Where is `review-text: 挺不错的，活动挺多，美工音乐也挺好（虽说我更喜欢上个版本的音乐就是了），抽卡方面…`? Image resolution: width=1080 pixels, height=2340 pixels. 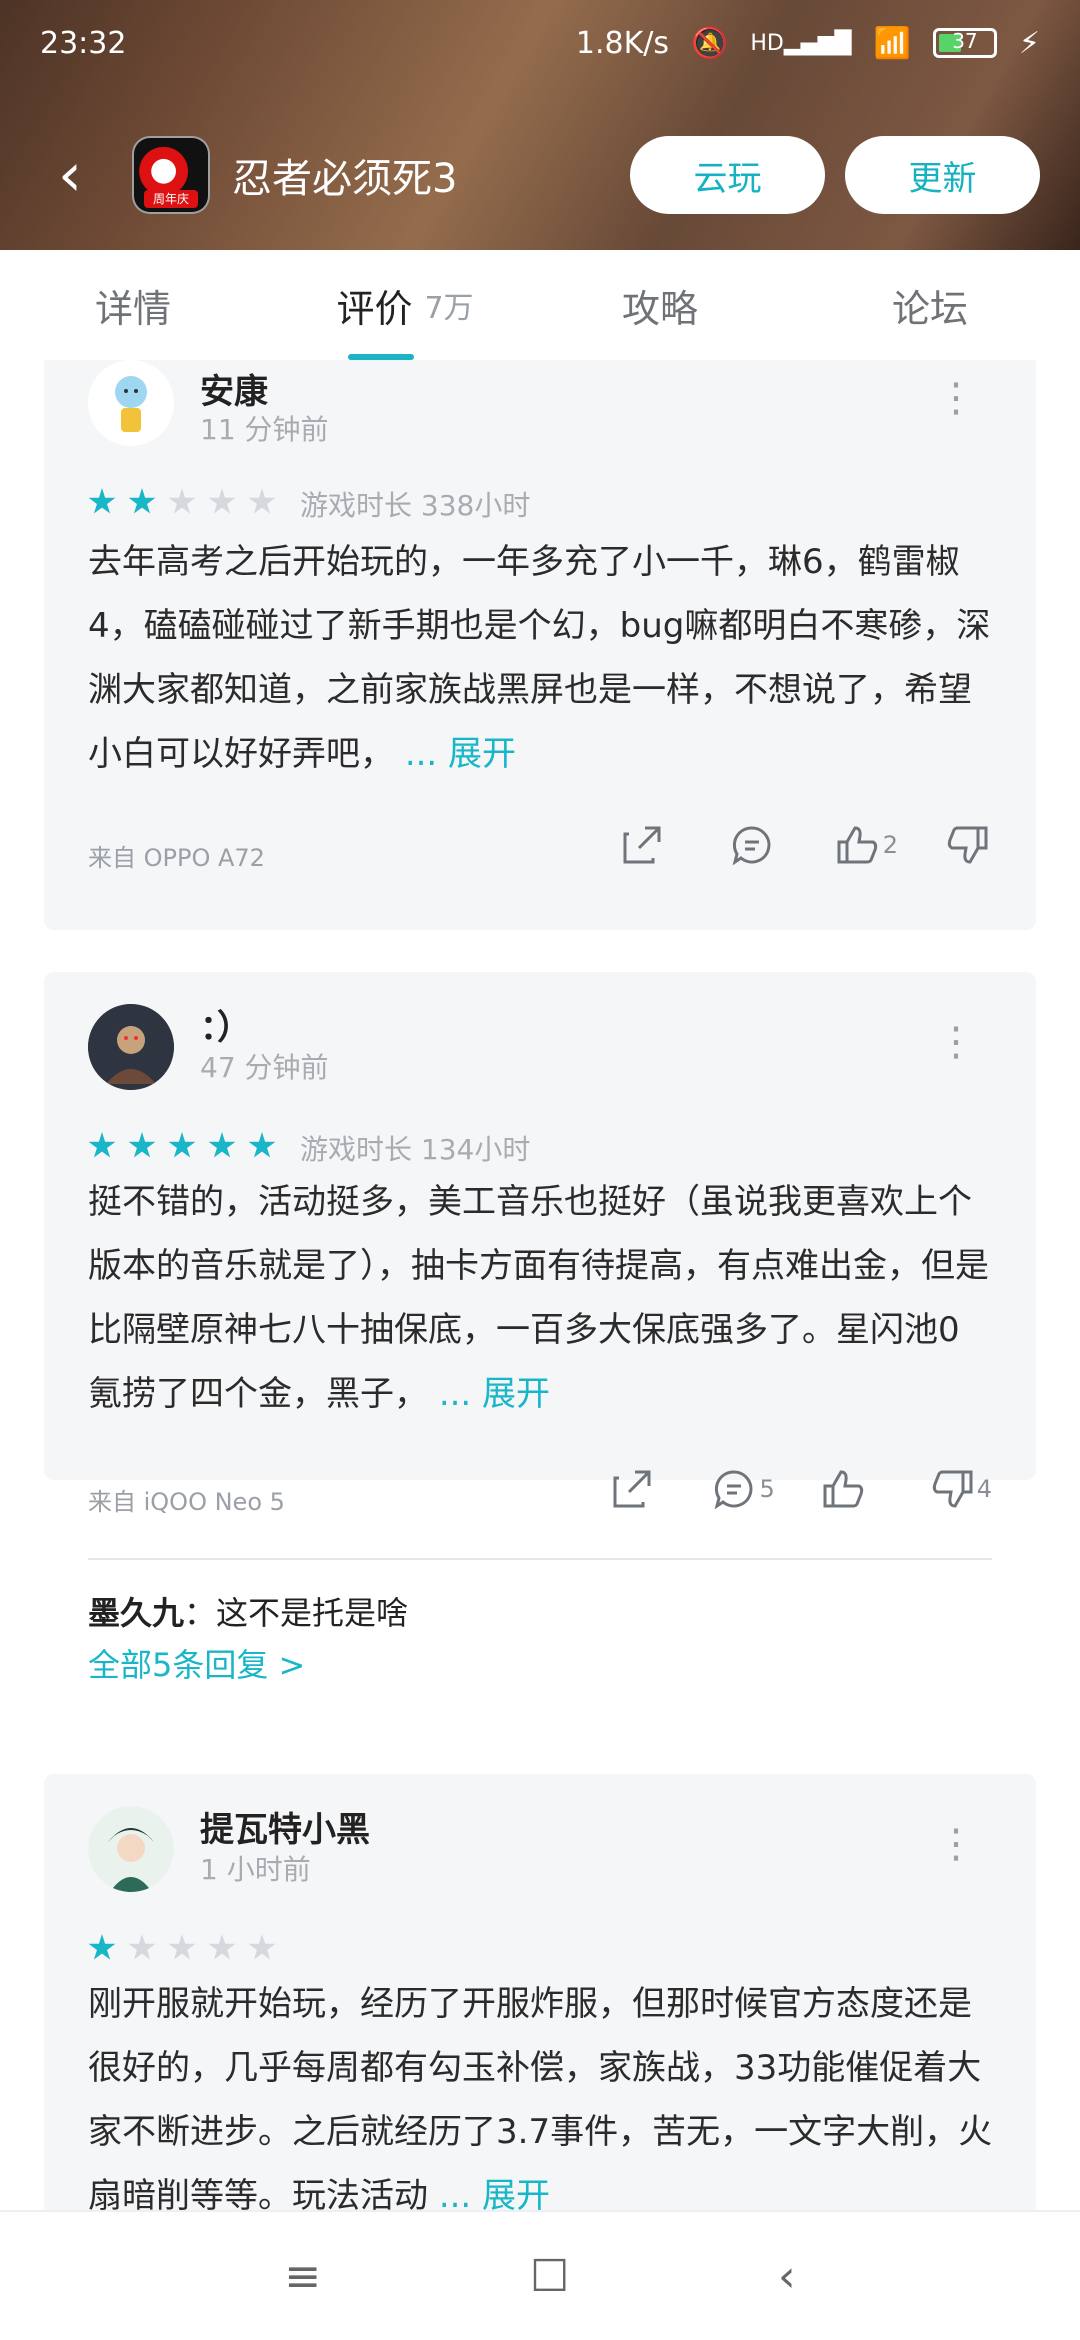
review-text: 挺不错的，活动挺多，美工音乐也挺好（虽说我更喜欢上个版本的音乐就是了），抽卡方面… is located at coordinates (540, 1298).